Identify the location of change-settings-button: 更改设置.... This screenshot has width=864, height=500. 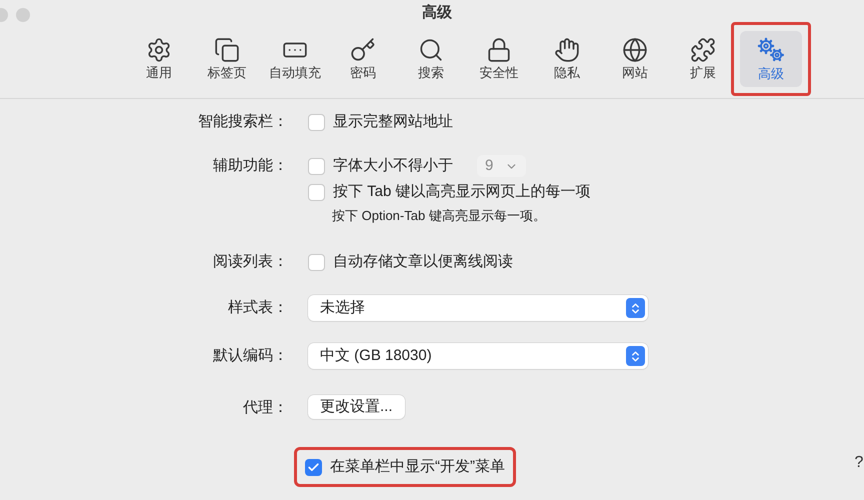
(356, 407).